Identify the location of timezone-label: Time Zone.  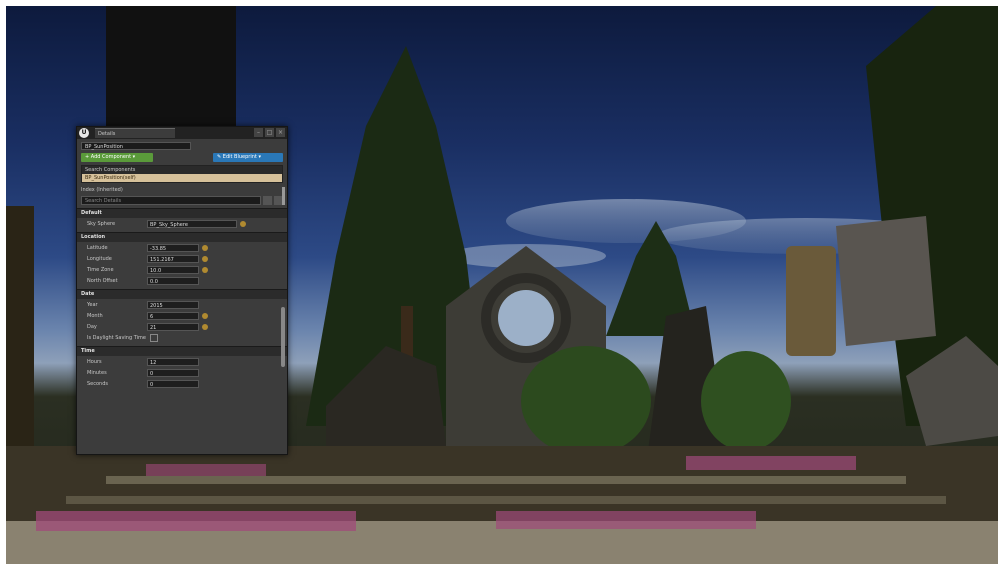
(100, 269).